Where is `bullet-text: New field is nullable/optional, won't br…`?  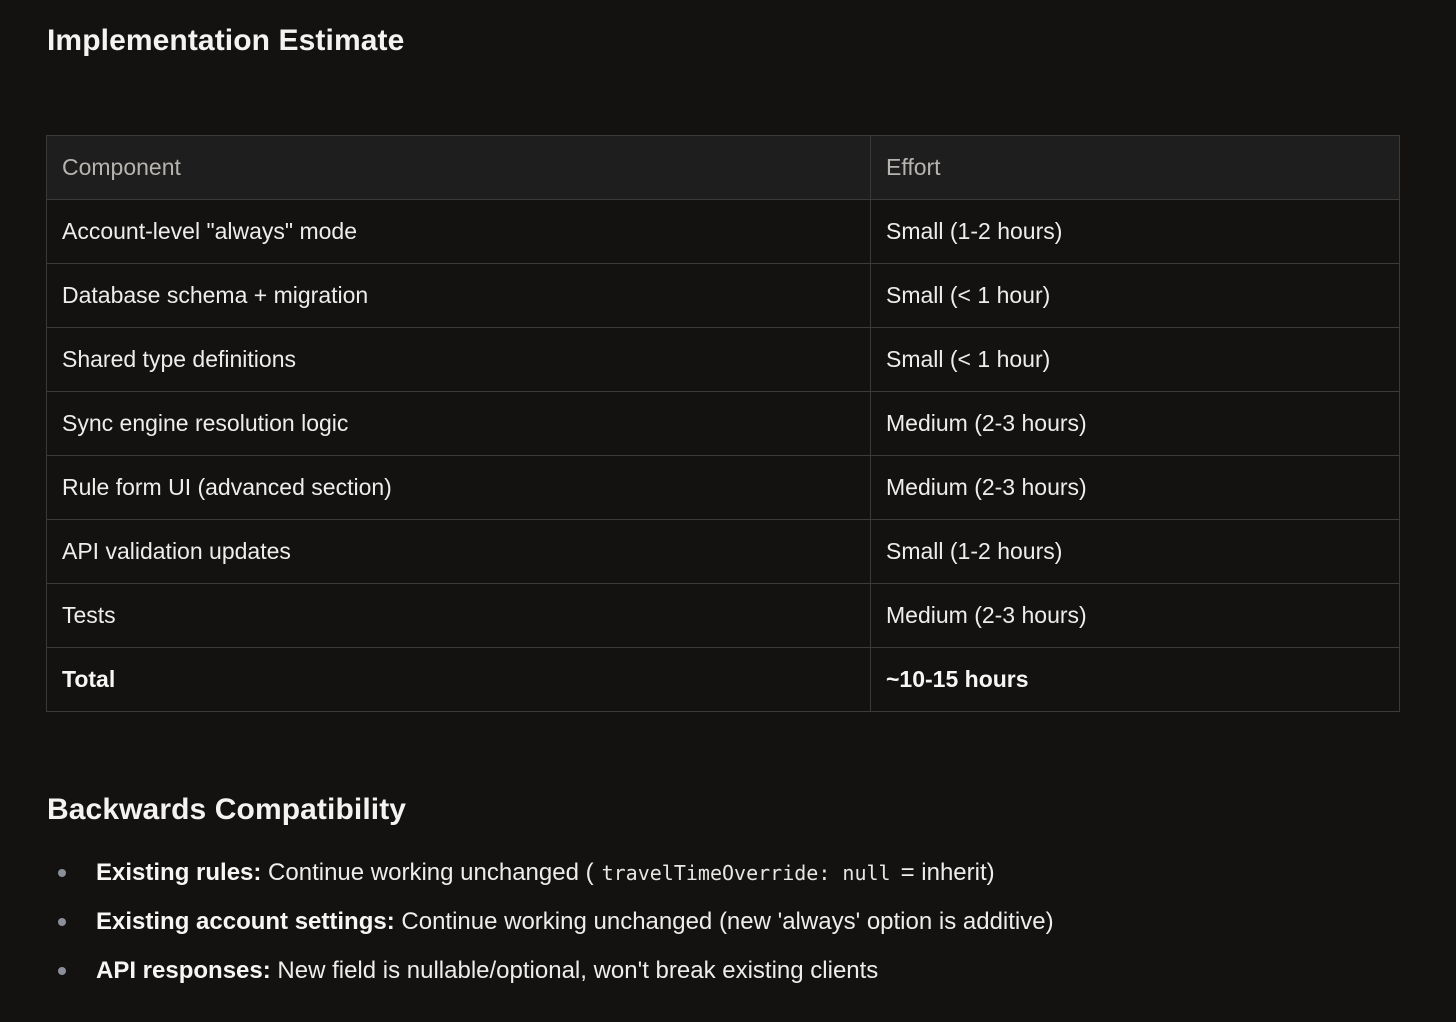 bullet-text: New field is nullable/optional, won't br… is located at coordinates (574, 970).